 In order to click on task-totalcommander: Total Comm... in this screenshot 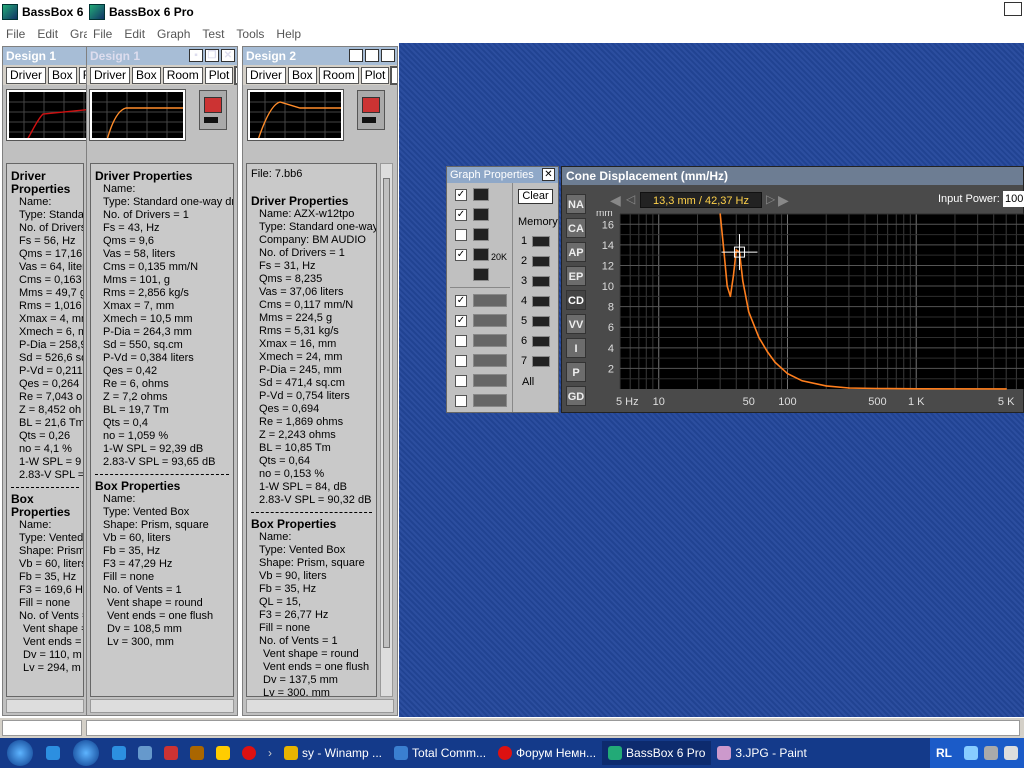, I will do `click(440, 753)`.